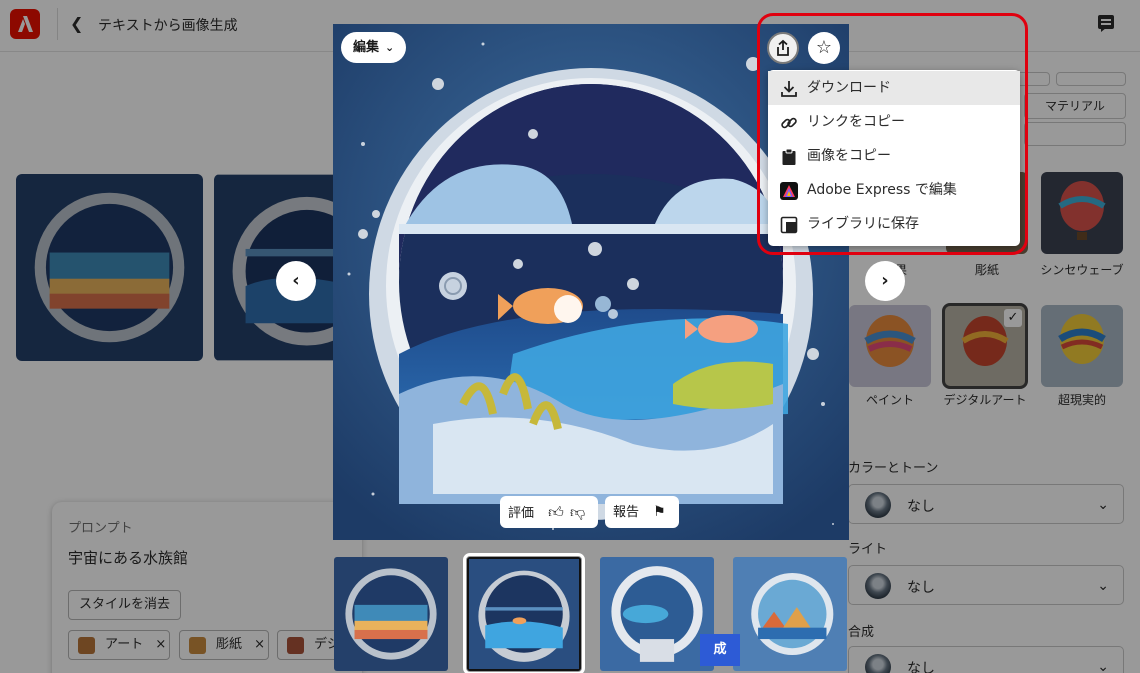 This screenshot has width=1140, height=673. I want to click on thumbs-up-icon: 👍︎, so click(556, 512).